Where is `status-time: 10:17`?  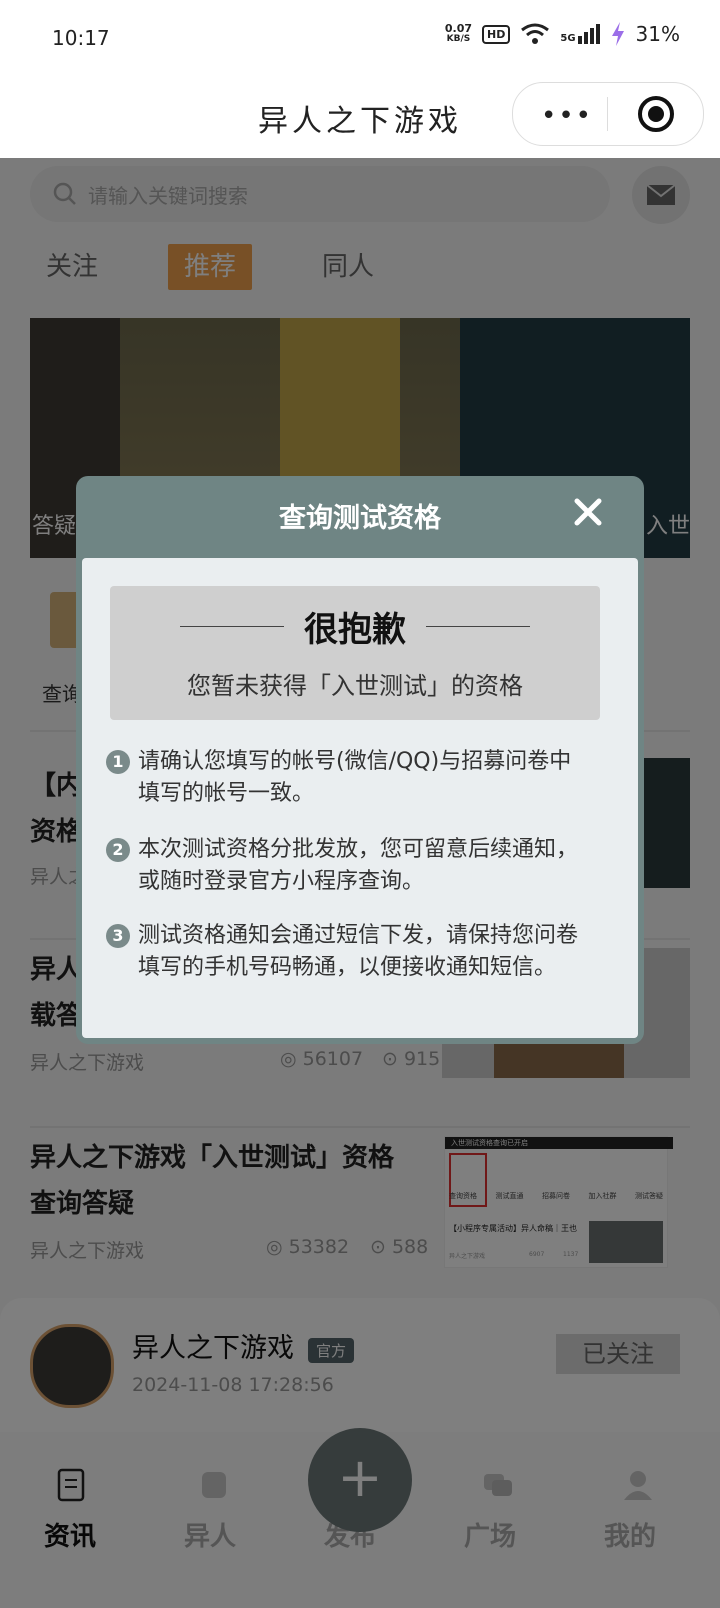 status-time: 10:17 is located at coordinates (81, 38).